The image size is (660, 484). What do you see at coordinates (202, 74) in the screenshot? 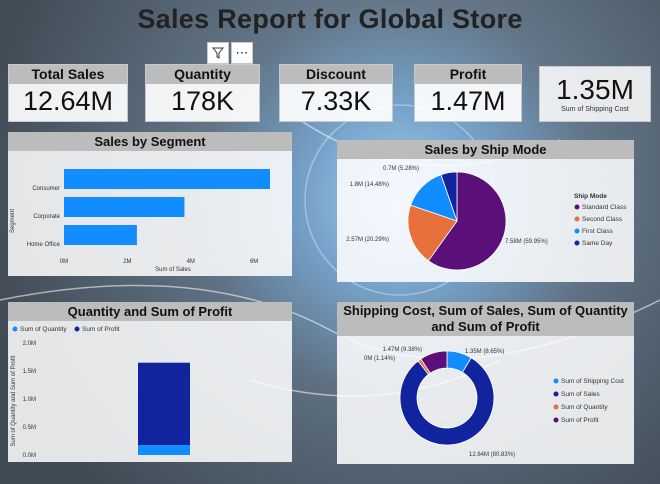
I see `kpi-label: Quantity` at bounding box center [202, 74].